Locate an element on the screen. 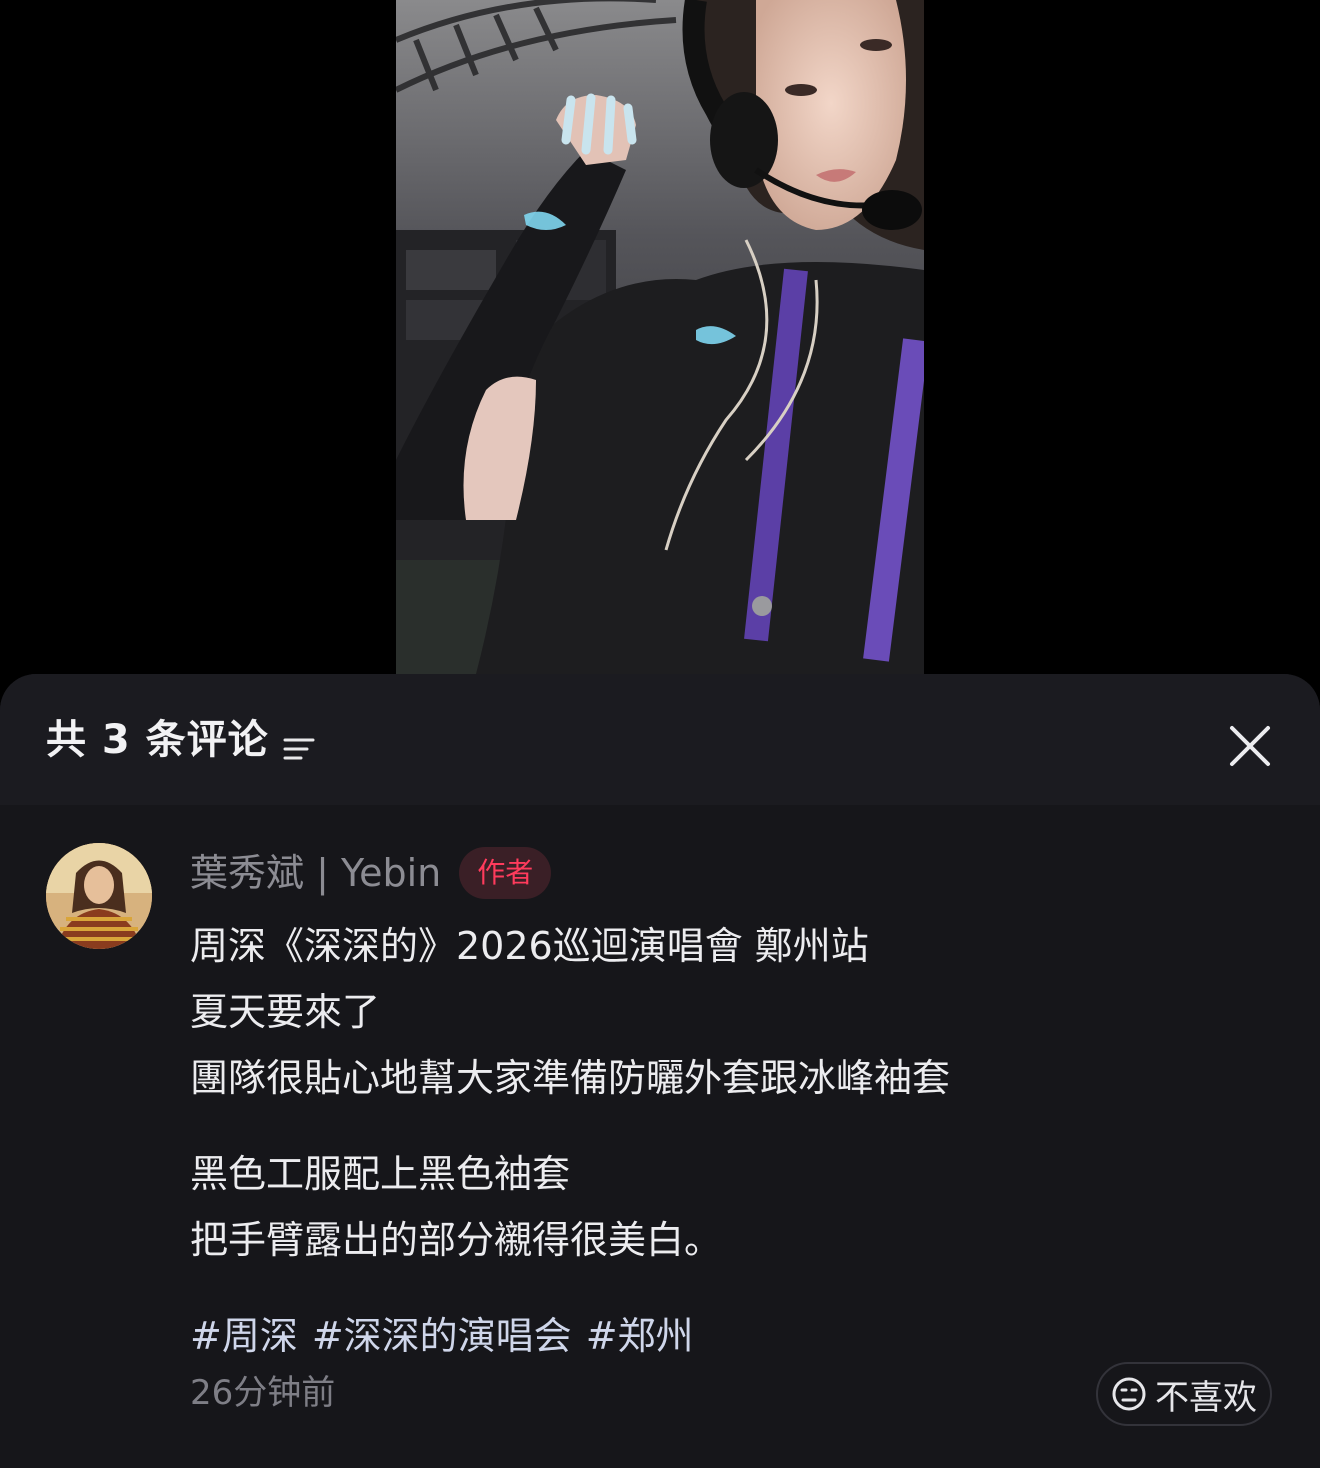 The width and height of the screenshot is (1320, 1468). hashtag-link: #深深的演唱会 is located at coordinates (442, 1336).